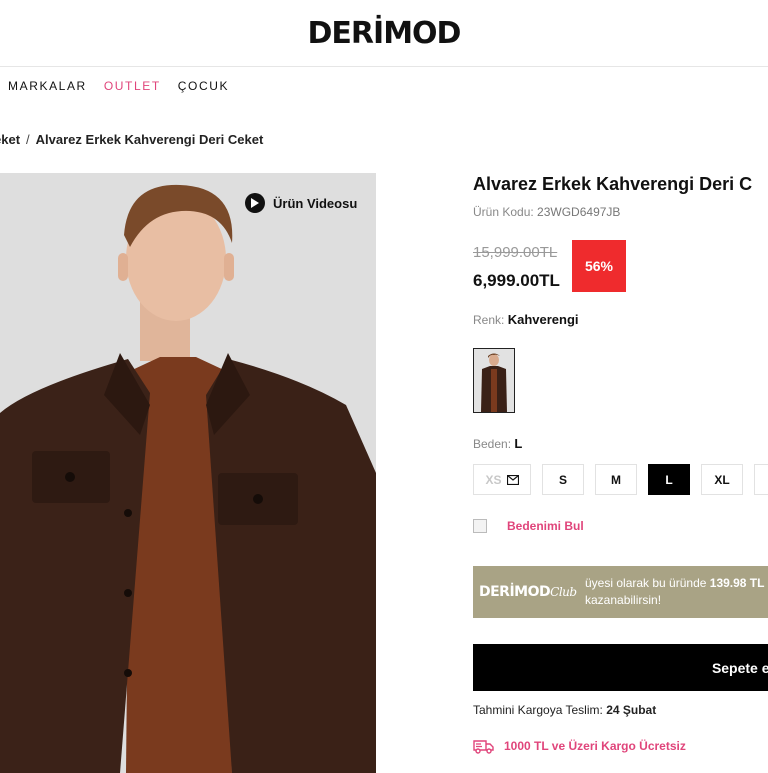  Describe the element at coordinates (739, 667) in the screenshot. I see `add-to-cart-label: Sepete ekle` at that location.